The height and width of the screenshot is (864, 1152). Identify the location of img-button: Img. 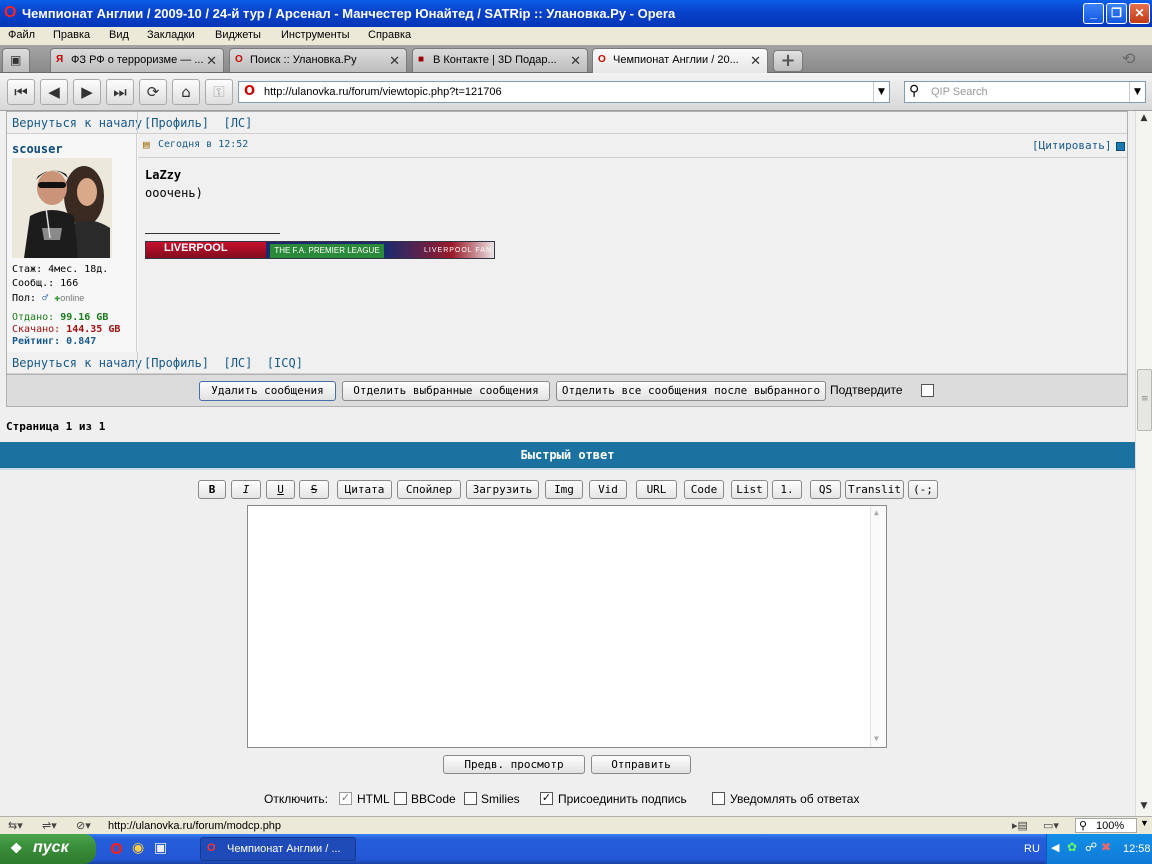
(564, 489).